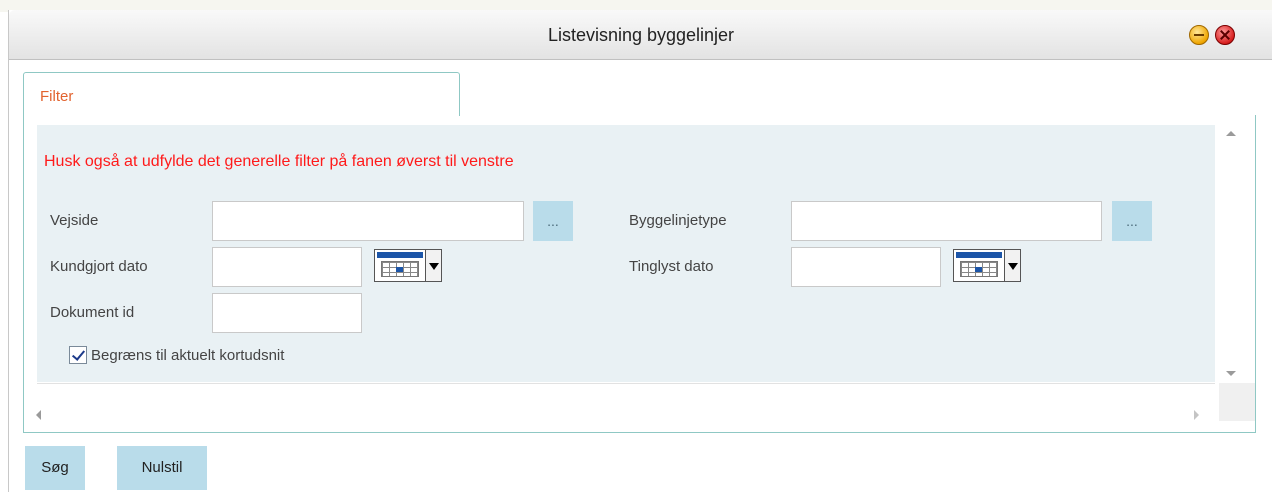 The height and width of the screenshot is (492, 1272). Describe the element at coordinates (38, 415) in the screenshot. I see `scroll-left-icon` at that location.